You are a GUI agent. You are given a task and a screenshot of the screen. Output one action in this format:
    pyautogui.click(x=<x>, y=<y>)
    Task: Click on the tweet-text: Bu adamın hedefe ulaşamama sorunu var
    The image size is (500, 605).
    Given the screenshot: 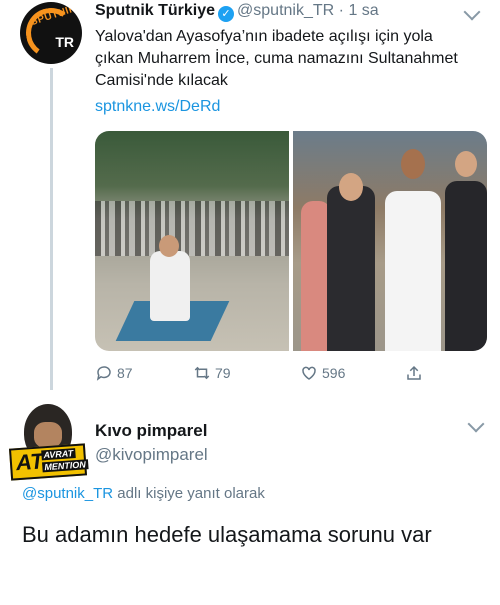 What is the action you would take?
    pyautogui.click(x=227, y=534)
    